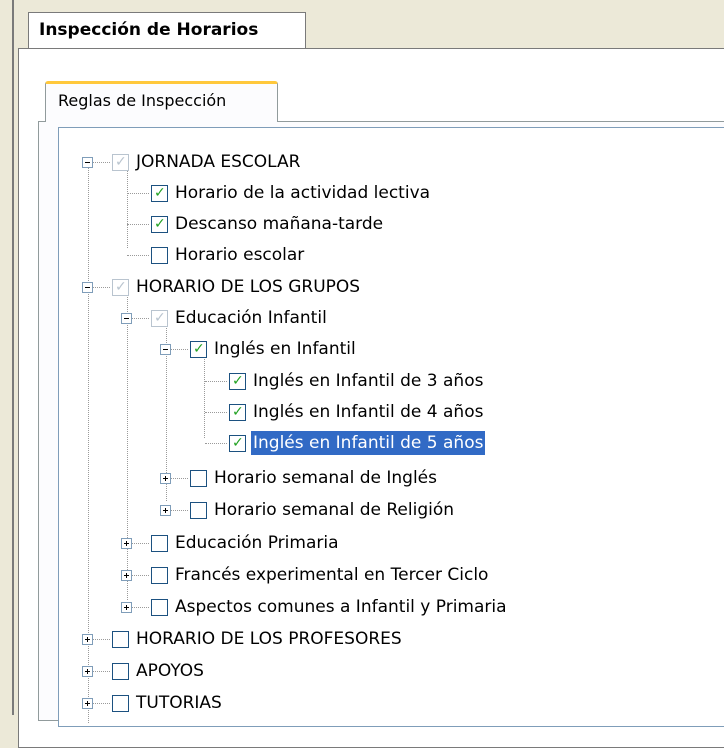 The image size is (724, 748). Describe the element at coordinates (13, 357) in the screenshot. I see `divider` at that location.